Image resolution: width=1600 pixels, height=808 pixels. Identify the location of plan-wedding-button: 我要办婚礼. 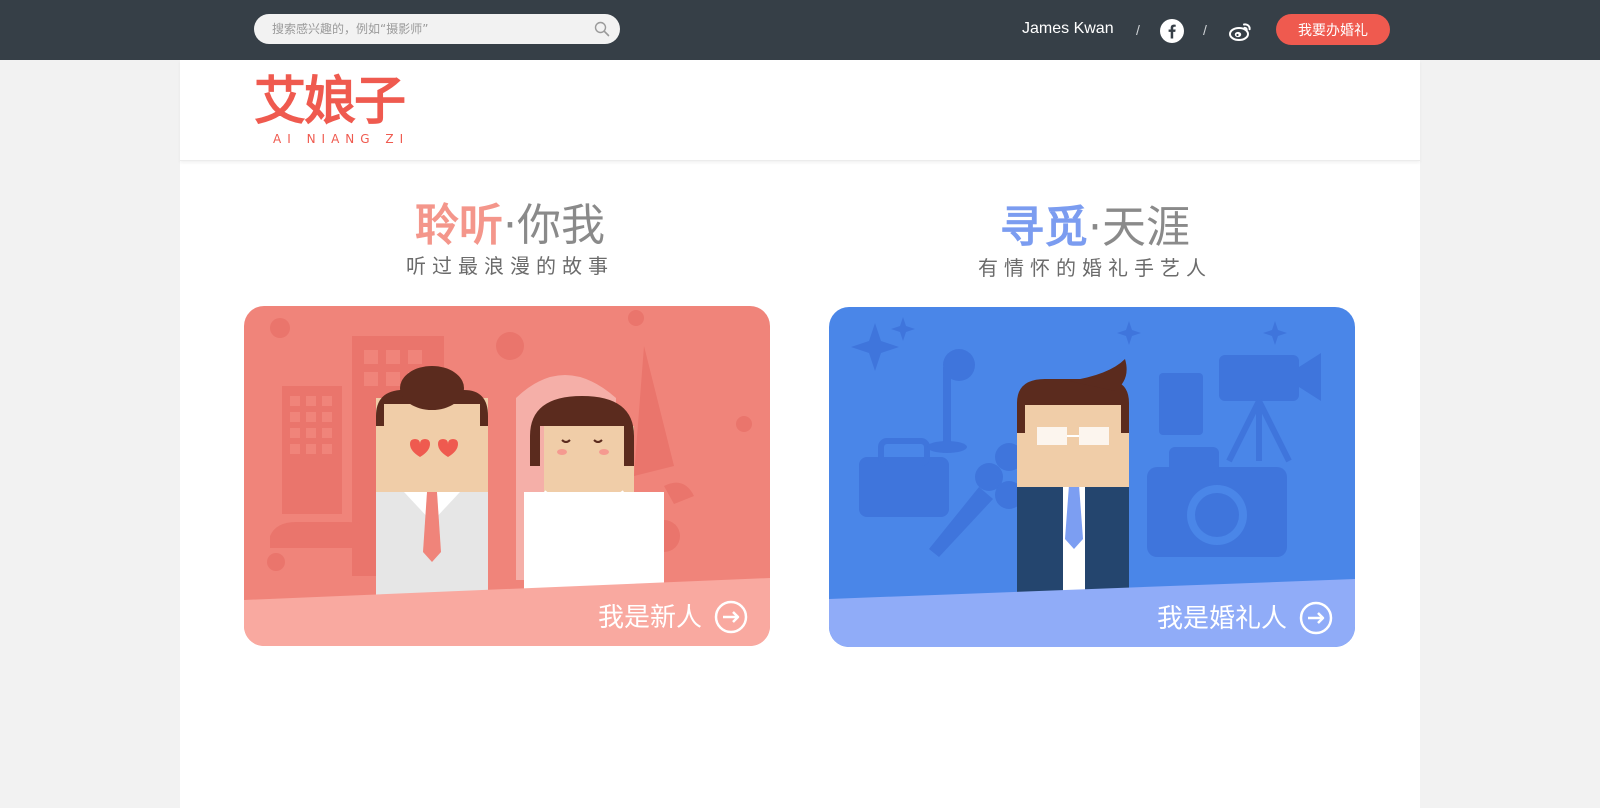
(1333, 29).